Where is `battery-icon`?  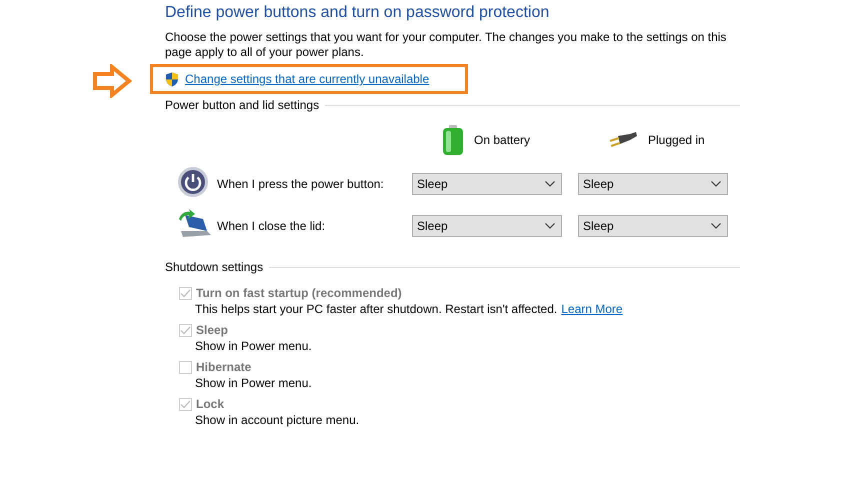
battery-icon is located at coordinates (453, 140).